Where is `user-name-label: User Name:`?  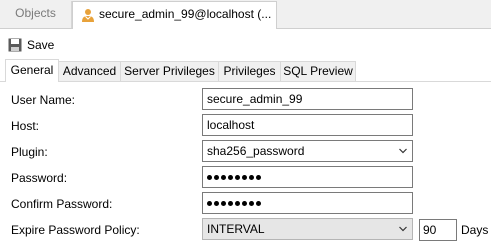 user-name-label: User Name: is located at coordinates (43, 100).